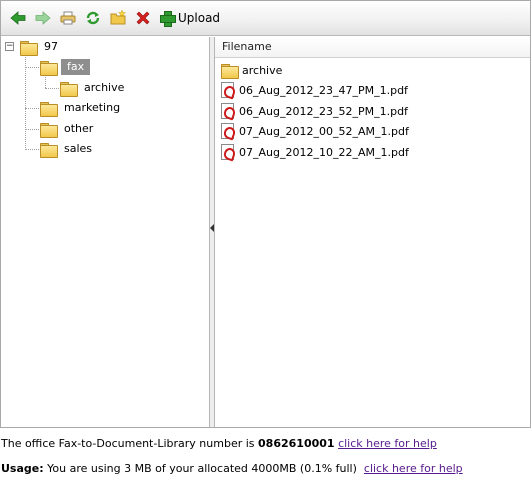 Image resolution: width=531 pixels, height=494 pixels. I want to click on tree-item-label: other, so click(79, 128).